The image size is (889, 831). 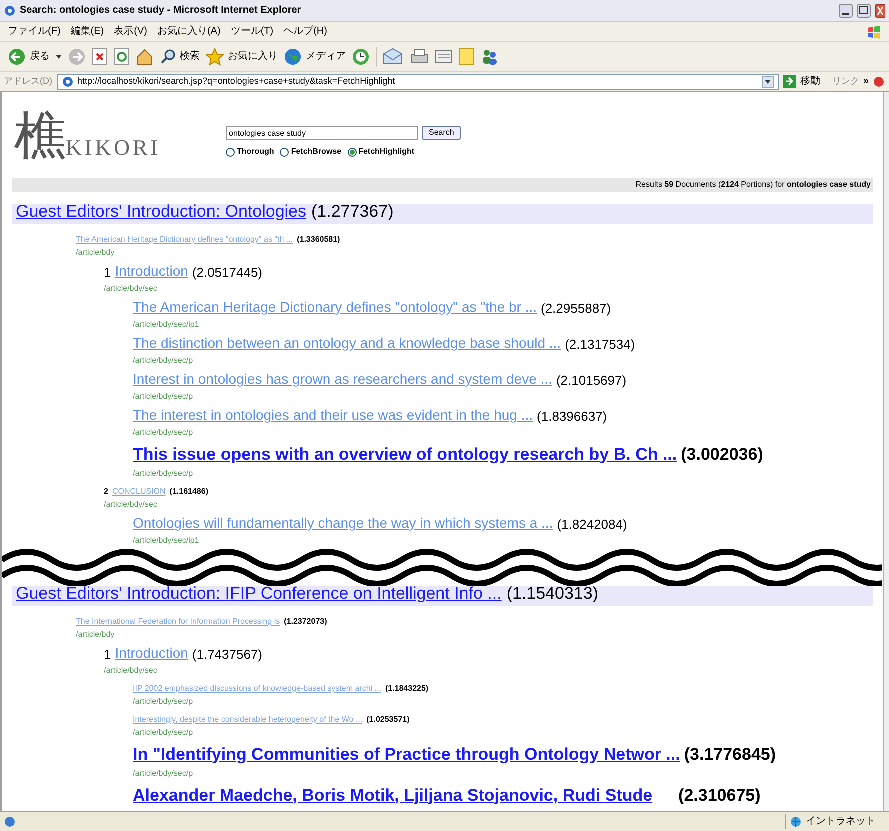 What do you see at coordinates (131, 31) in the screenshot?
I see `menu-item: 表示(V)` at bounding box center [131, 31].